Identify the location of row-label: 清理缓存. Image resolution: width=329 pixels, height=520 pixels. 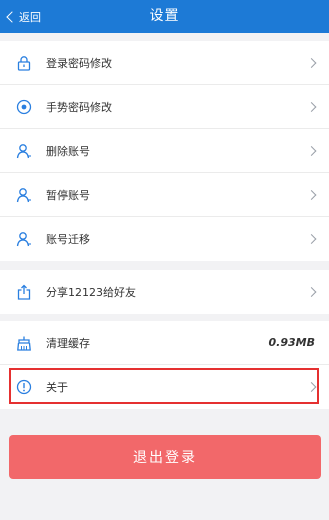
(68, 343).